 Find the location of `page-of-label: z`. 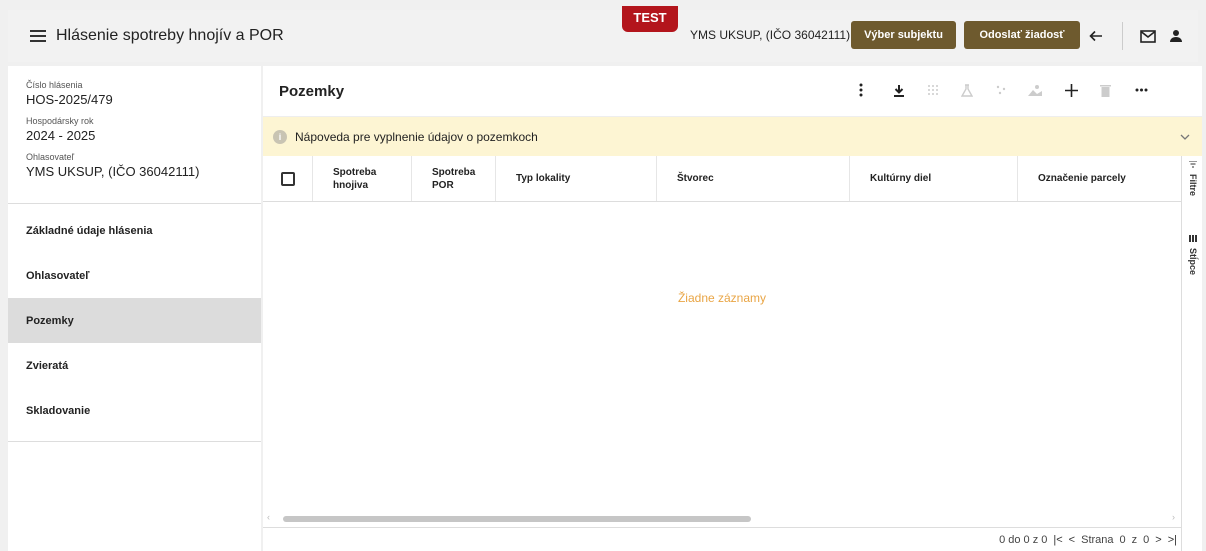

page-of-label: z is located at coordinates (1134, 539).